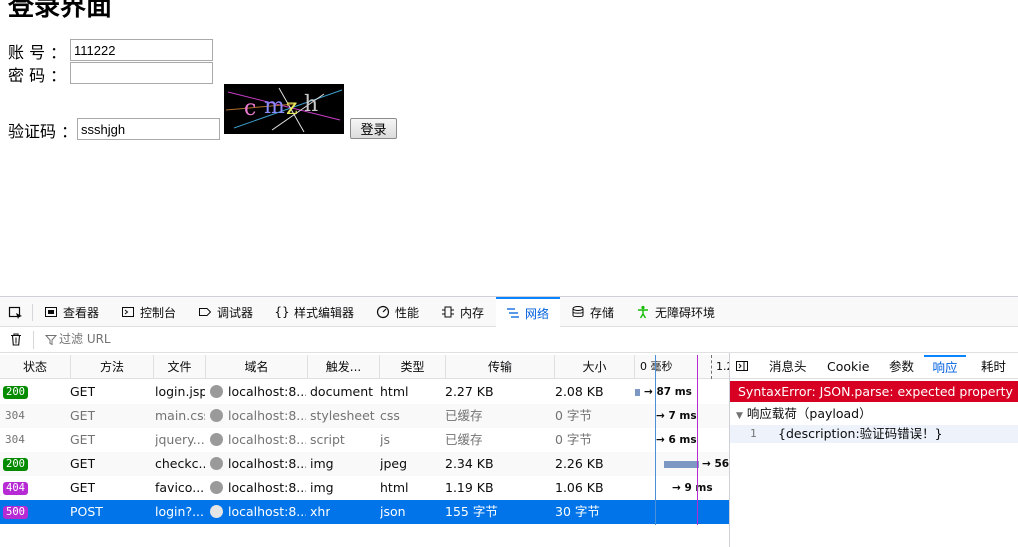 This screenshot has width=1018, height=547. I want to click on page-title: 登录界面, so click(60, 11).